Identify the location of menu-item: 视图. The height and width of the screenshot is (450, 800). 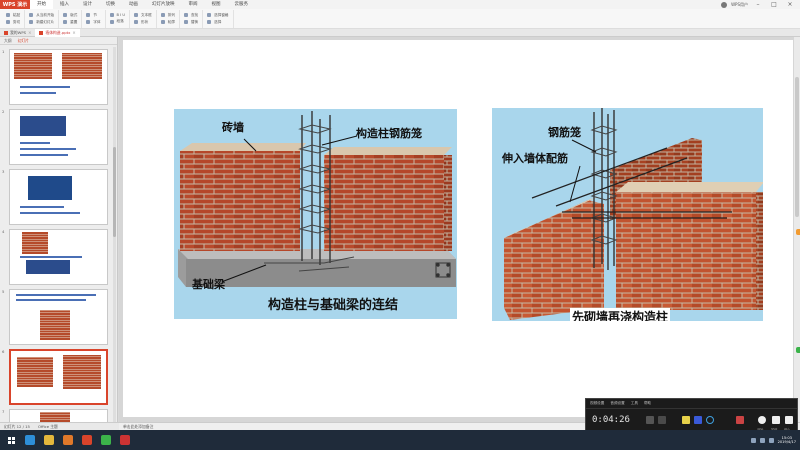
(216, 4).